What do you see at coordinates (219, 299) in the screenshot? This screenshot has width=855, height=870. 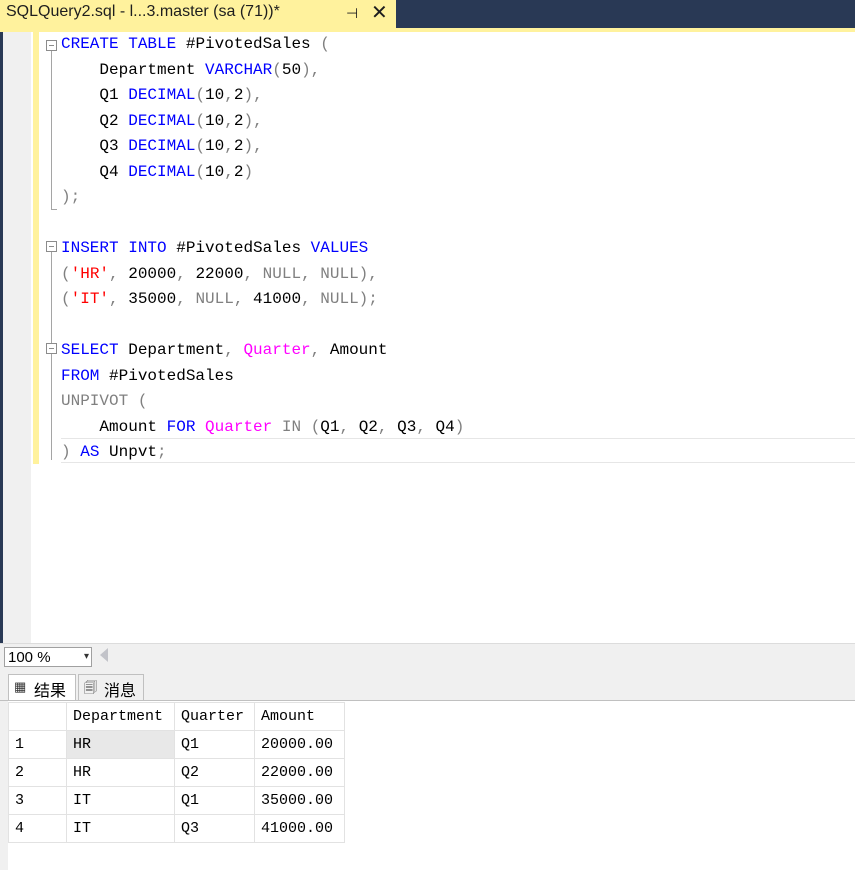 I see `code-line: ('IT', 35000, NULL, 41000, NULL);` at bounding box center [219, 299].